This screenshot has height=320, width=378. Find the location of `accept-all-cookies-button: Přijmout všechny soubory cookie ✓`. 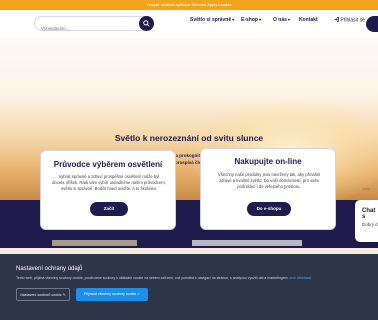

accept-all-cookies-button: Přijmout všechny soubory cookie ✓ is located at coordinates (112, 294).